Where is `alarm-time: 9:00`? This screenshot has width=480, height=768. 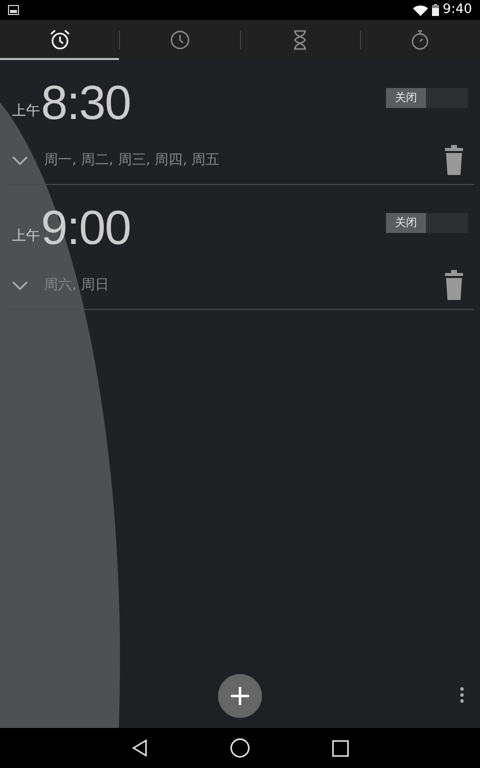 alarm-time: 9:00 is located at coordinates (85, 229).